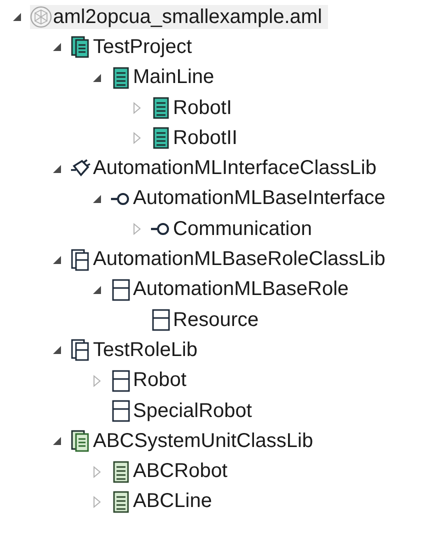  Describe the element at coordinates (172, 472) in the screenshot. I see `tree-item: ABCRobot` at that location.